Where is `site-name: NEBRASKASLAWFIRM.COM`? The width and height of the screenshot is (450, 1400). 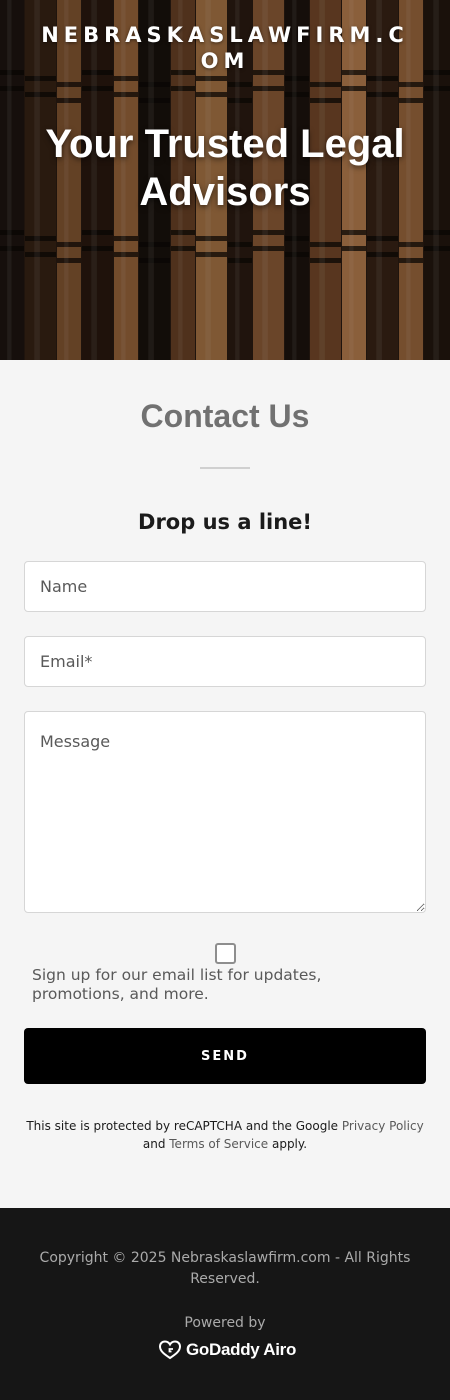 site-name: NEBRASKASLAWFIRM.COM is located at coordinates (225, 48).